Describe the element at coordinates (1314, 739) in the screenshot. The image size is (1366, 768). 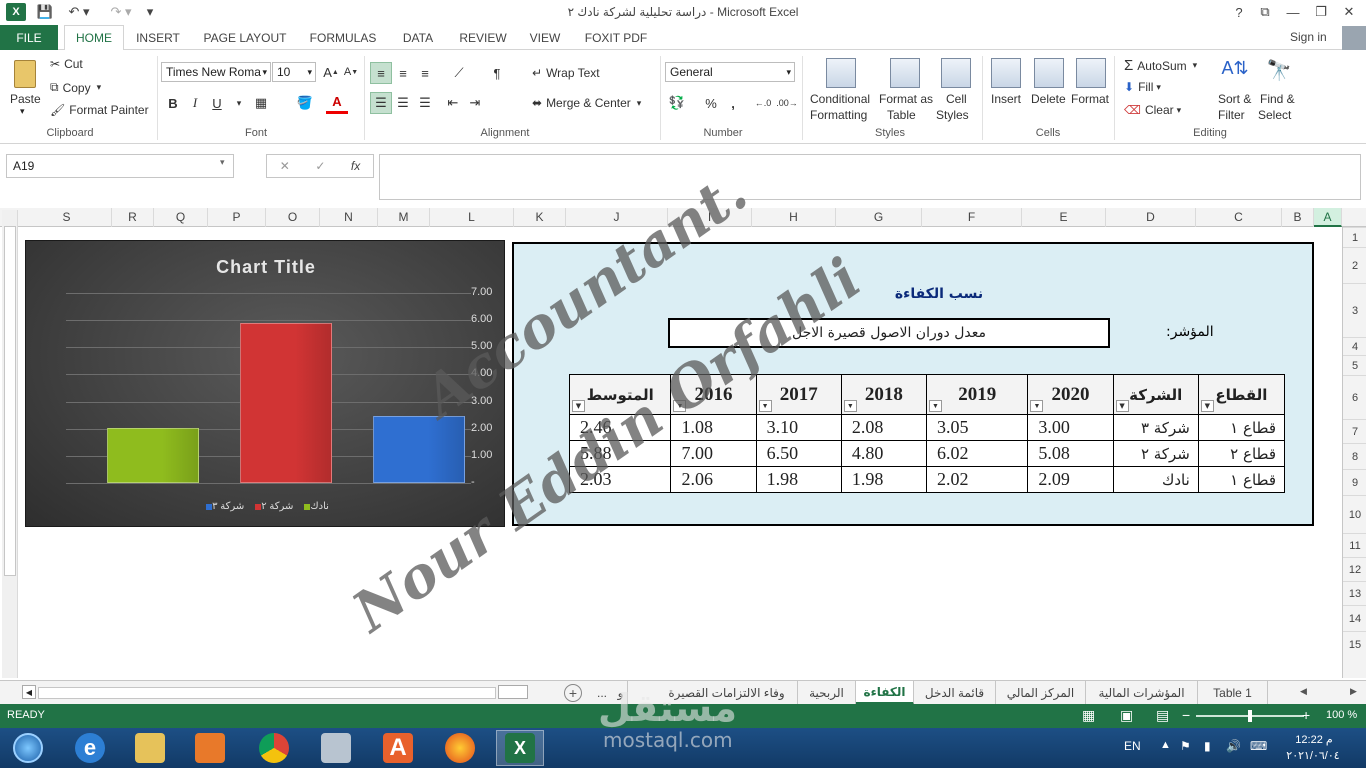
I see `clock-time: 12:22 م` at that location.